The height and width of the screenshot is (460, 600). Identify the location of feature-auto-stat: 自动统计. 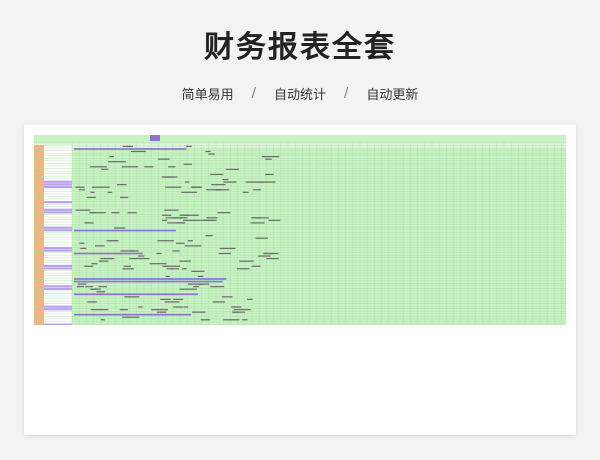
(299, 95).